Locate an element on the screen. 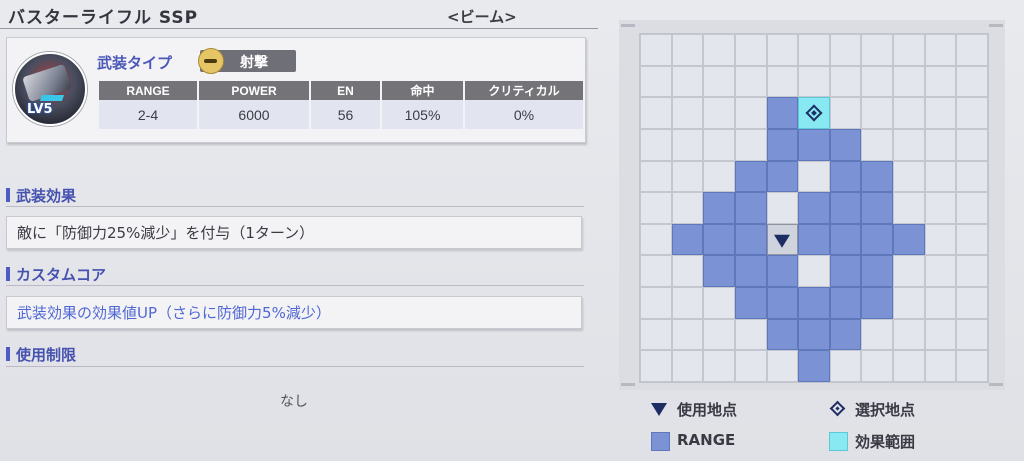  grid-cell-target is located at coordinates (814, 113).